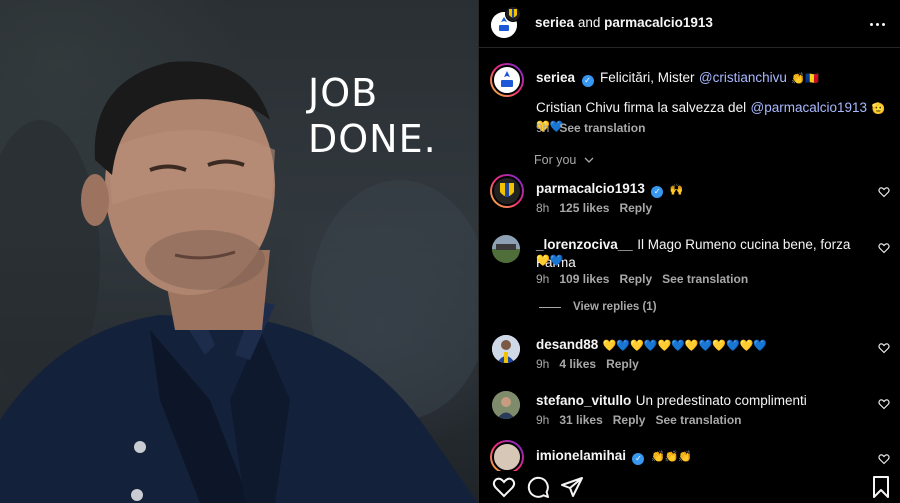 The image size is (900, 503). Describe the element at coordinates (743, 77) in the screenshot. I see `caption-mention-1: @cristianchivu` at that location.